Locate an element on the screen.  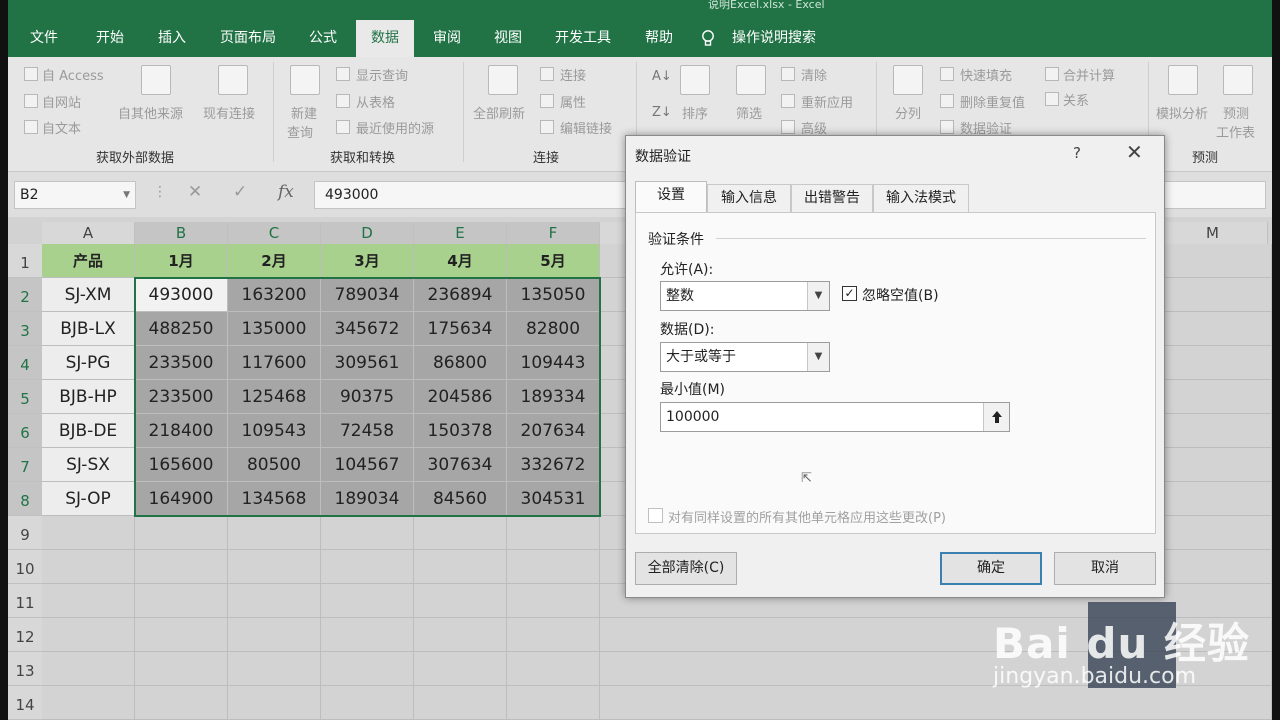
connections-button: 连接 is located at coordinates (573, 74).